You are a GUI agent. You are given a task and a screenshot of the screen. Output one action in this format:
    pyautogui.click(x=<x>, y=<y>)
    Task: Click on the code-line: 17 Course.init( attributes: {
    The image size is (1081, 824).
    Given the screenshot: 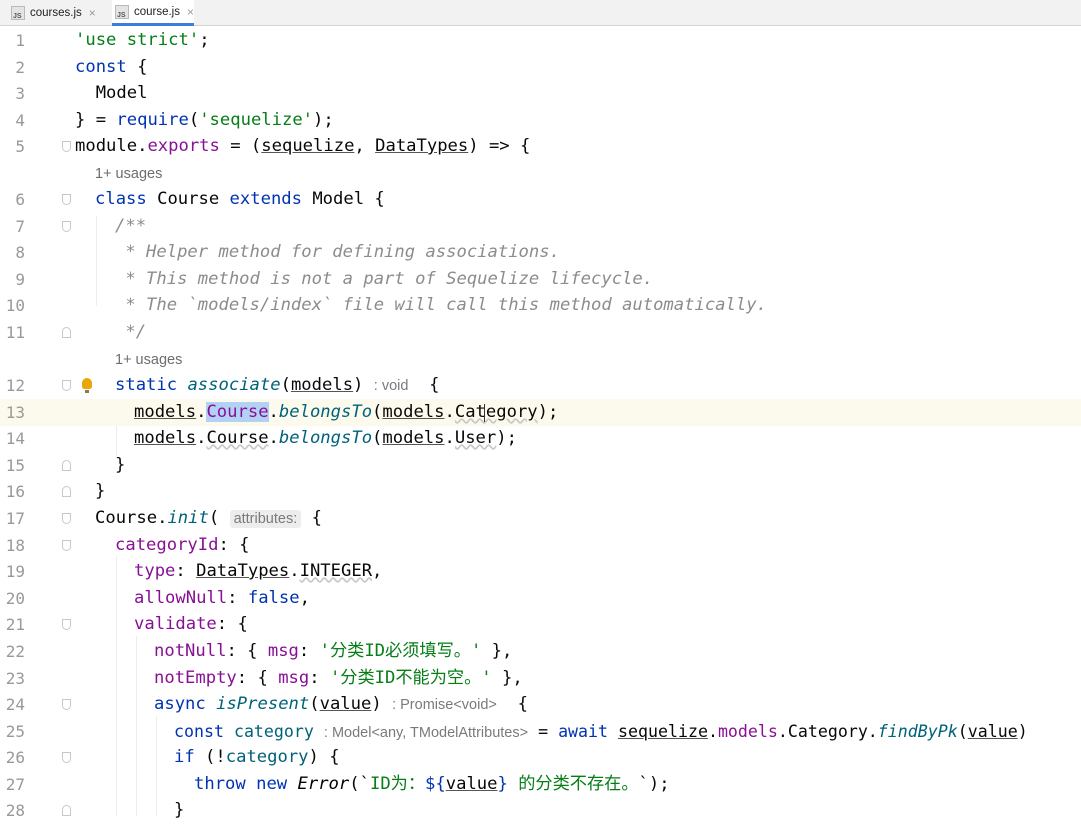 What is the action you would take?
    pyautogui.click(x=540, y=518)
    